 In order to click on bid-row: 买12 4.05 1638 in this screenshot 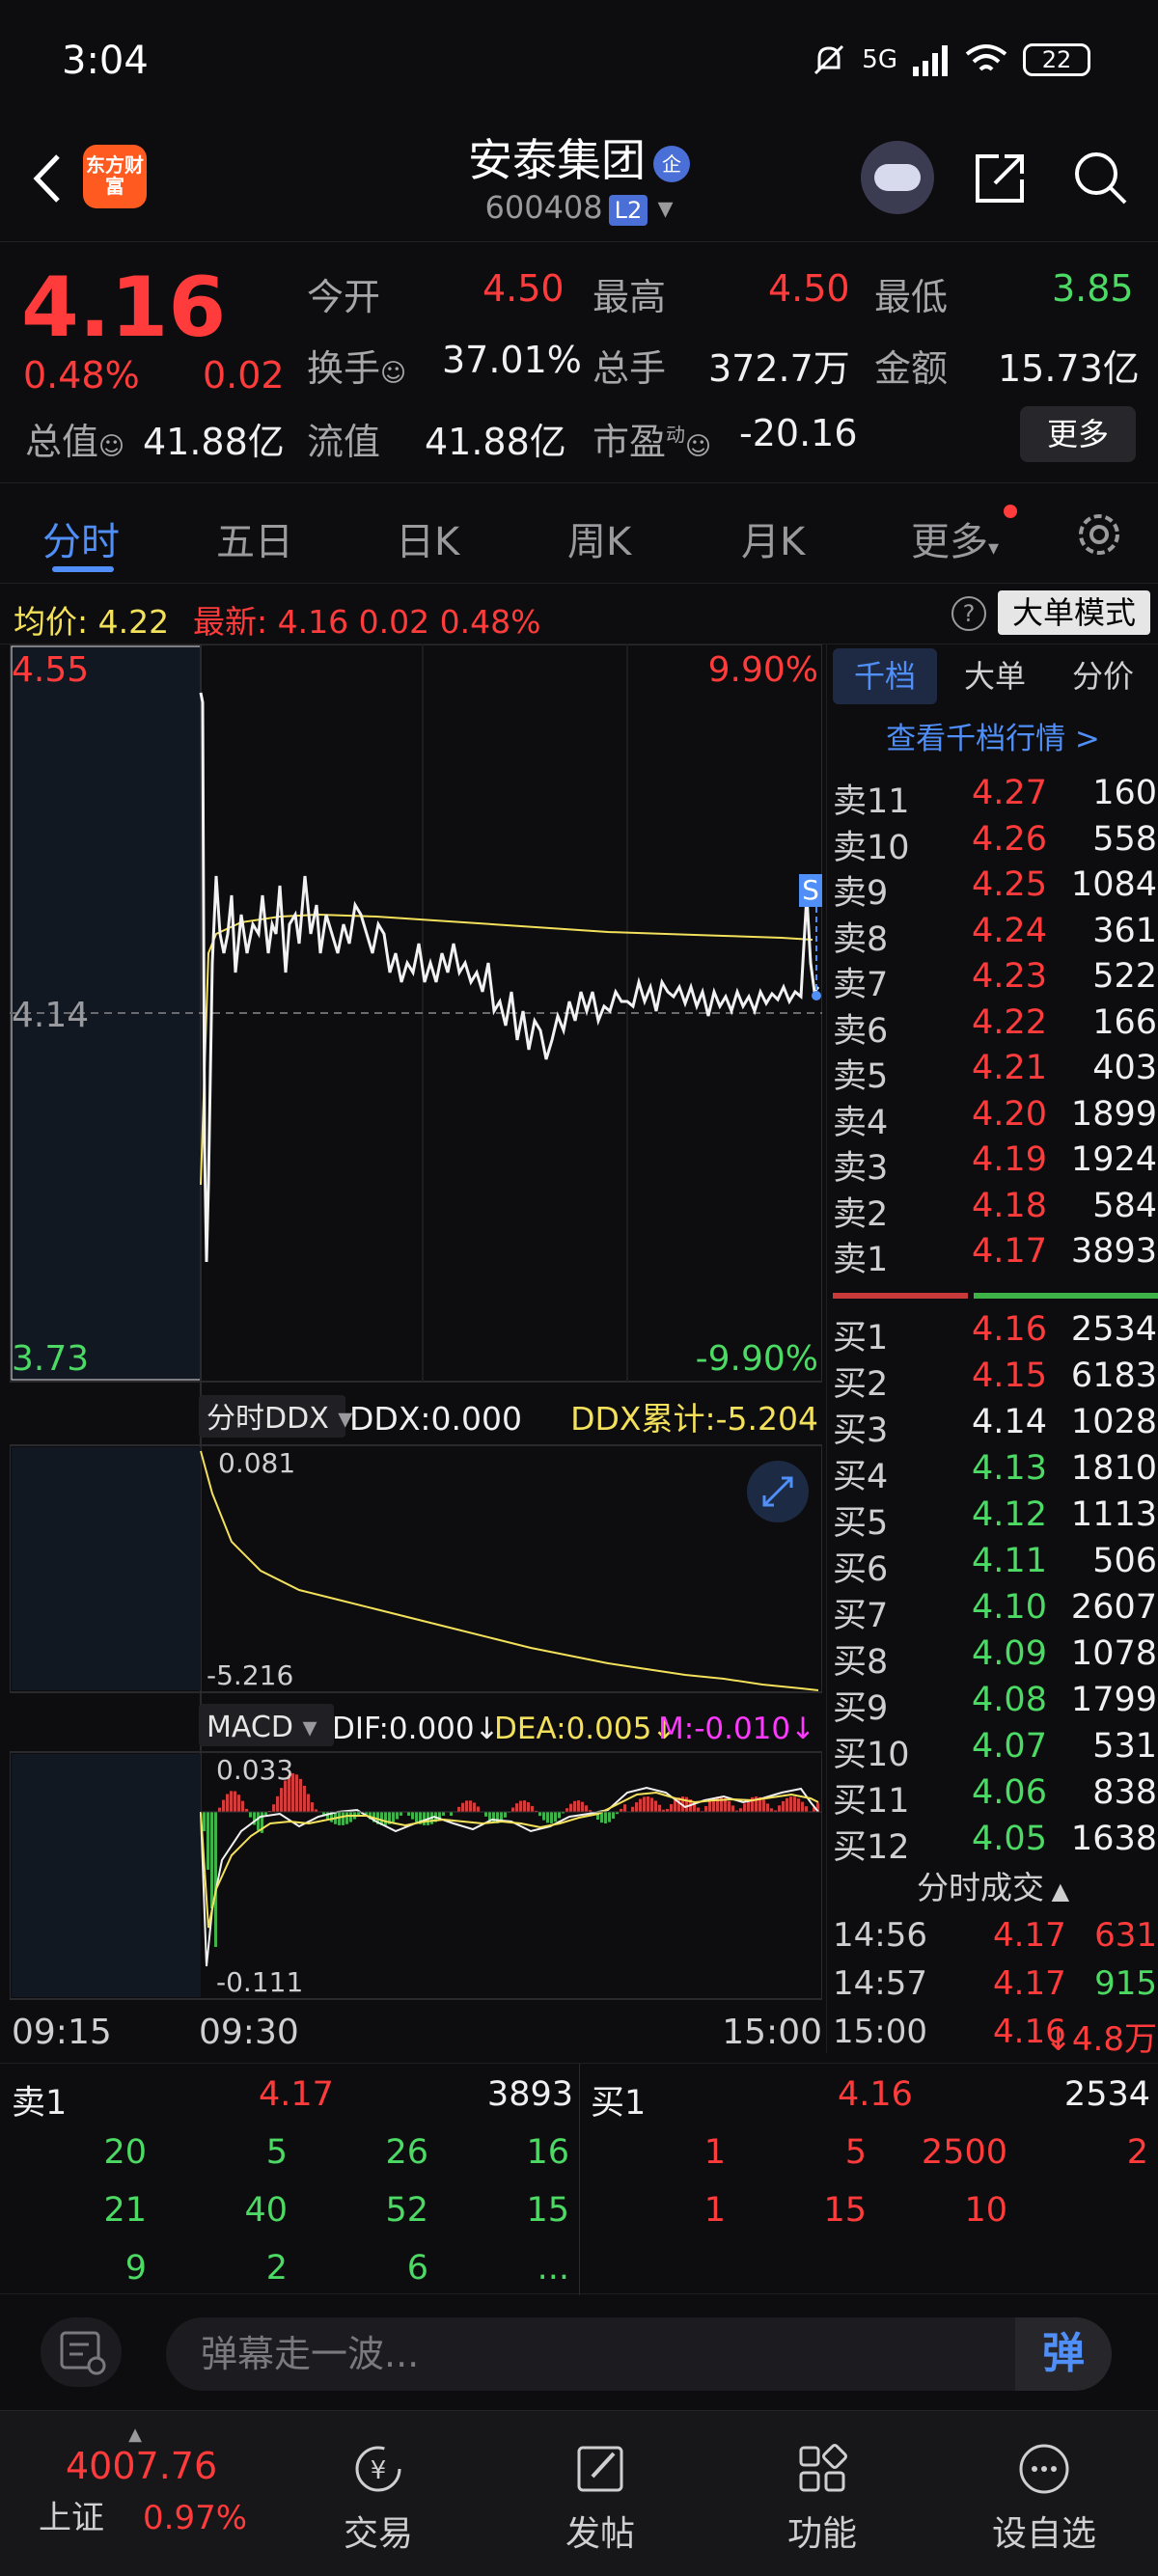, I will do `click(992, 1842)`.